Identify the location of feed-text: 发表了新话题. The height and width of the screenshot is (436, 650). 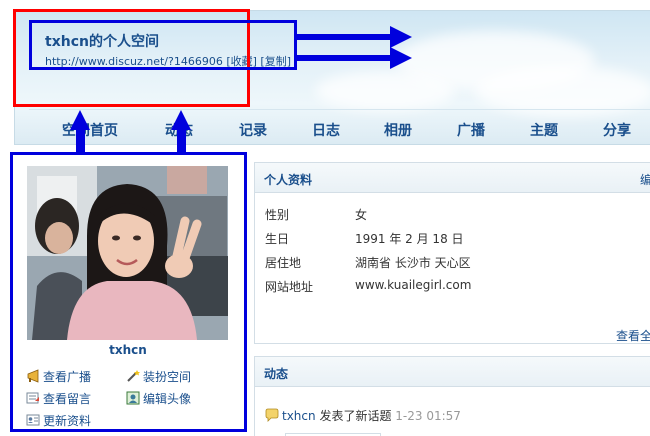
(355, 416).